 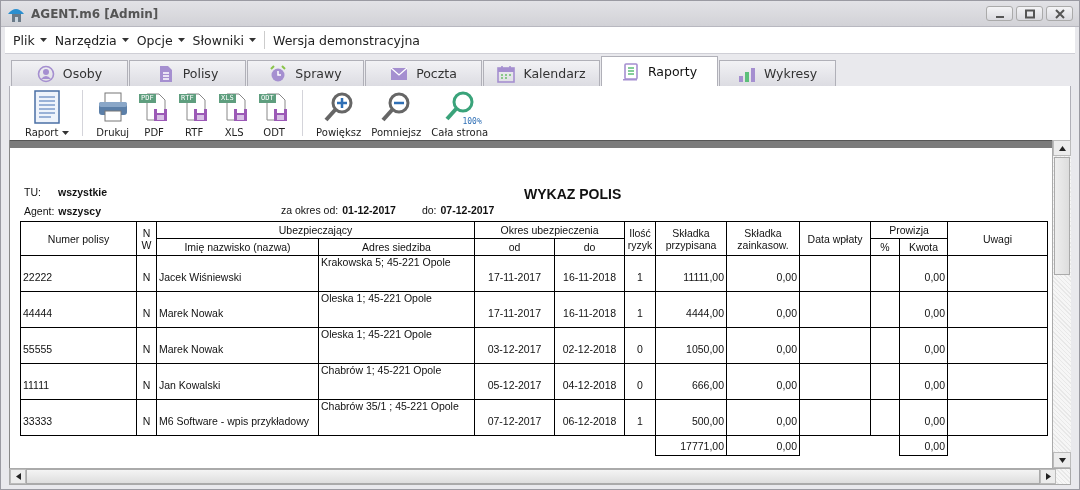 What do you see at coordinates (589, 381) in the screenshot?
I see `table-cell: 04-12-2018` at bounding box center [589, 381].